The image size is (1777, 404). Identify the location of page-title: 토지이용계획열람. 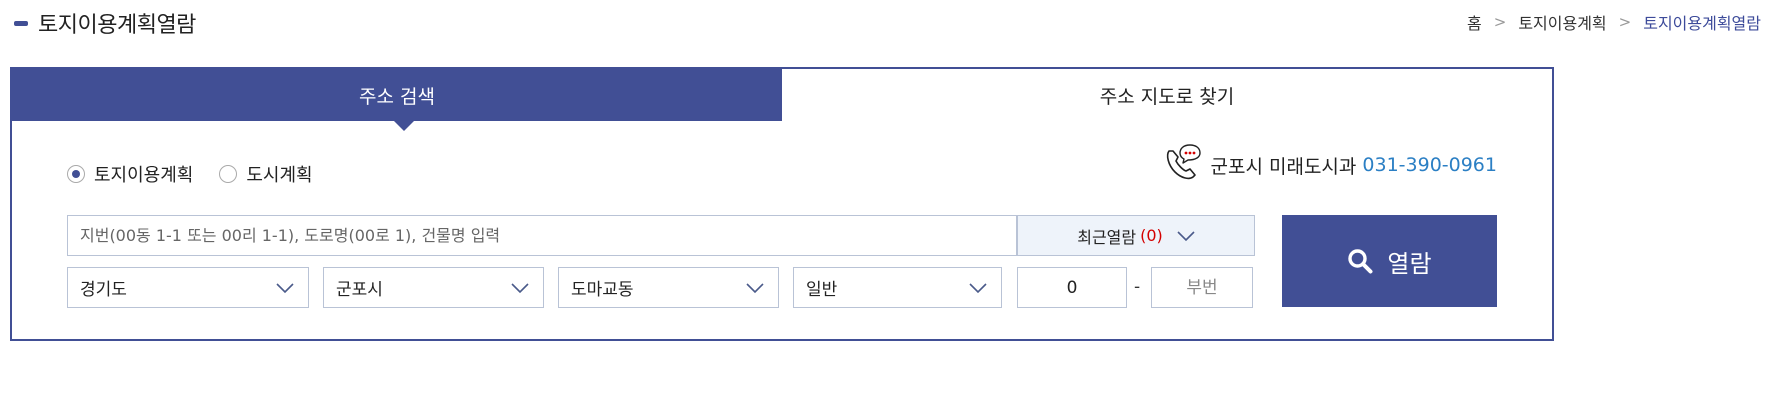
(117, 25).